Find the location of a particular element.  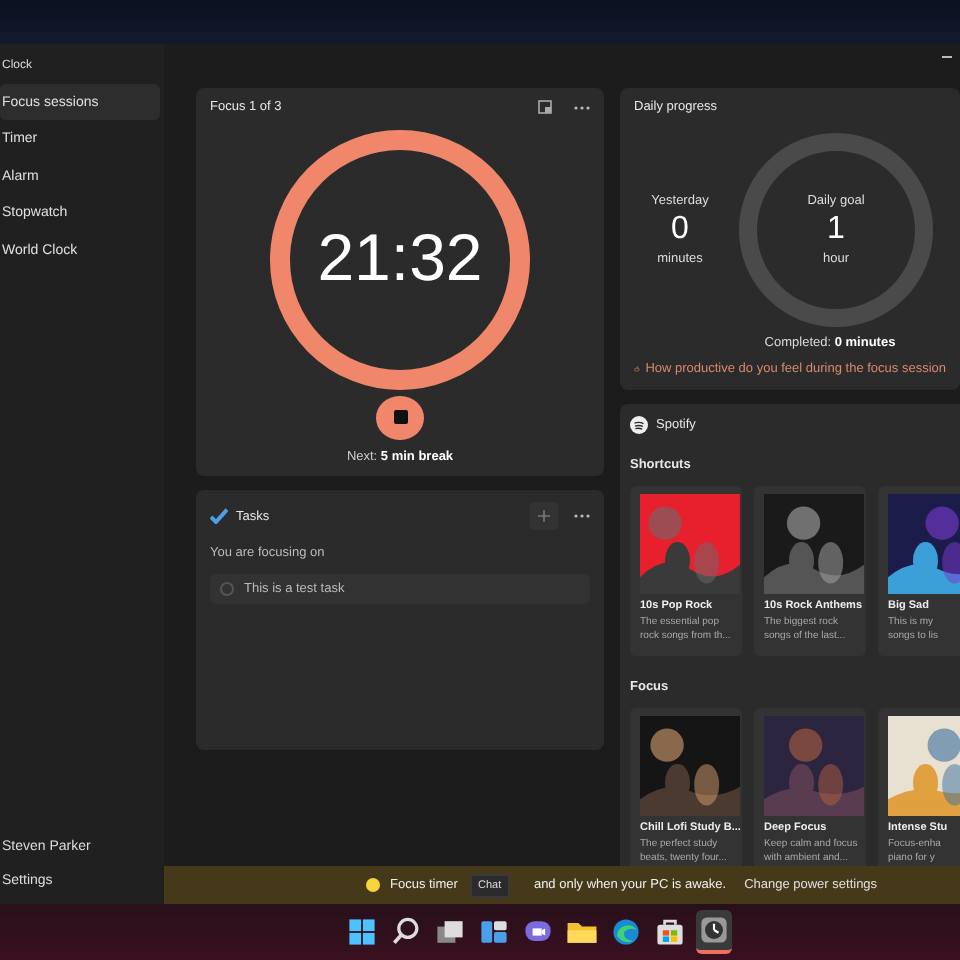

stop-button is located at coordinates (400, 417).